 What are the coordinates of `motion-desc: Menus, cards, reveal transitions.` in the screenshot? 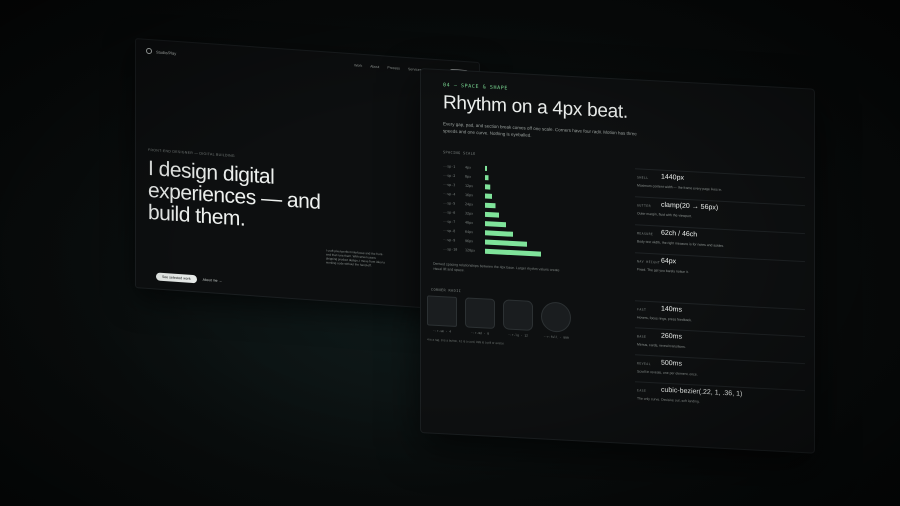 It's located at (661, 345).